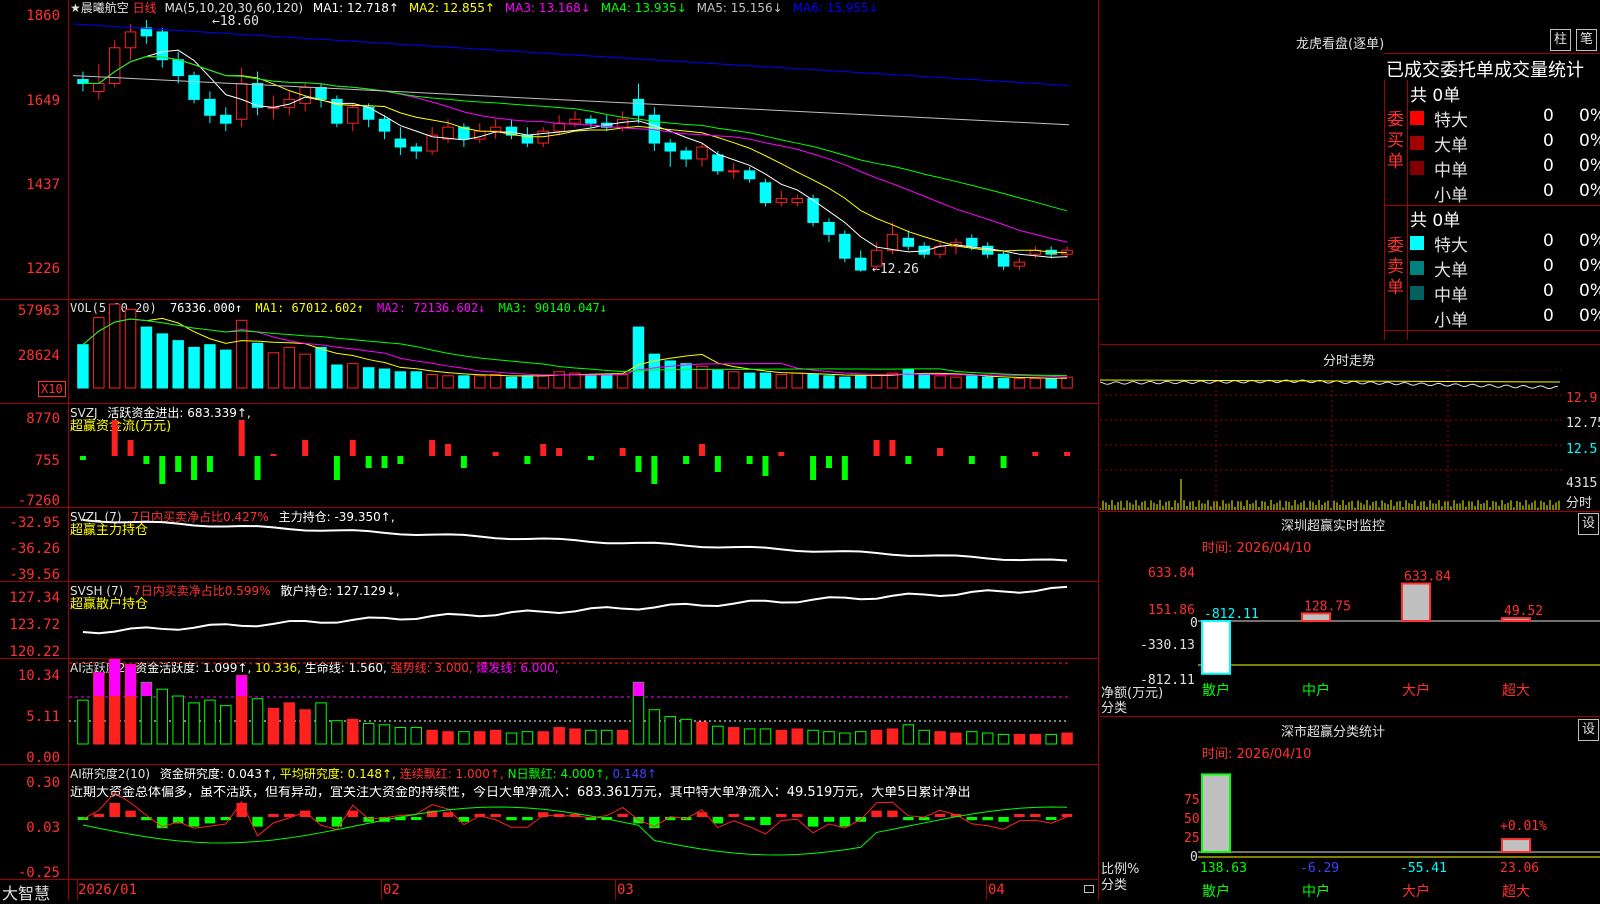 This screenshot has width=1600, height=904. Describe the element at coordinates (1216, 647) in the screenshot. I see `monitor-bar` at that location.